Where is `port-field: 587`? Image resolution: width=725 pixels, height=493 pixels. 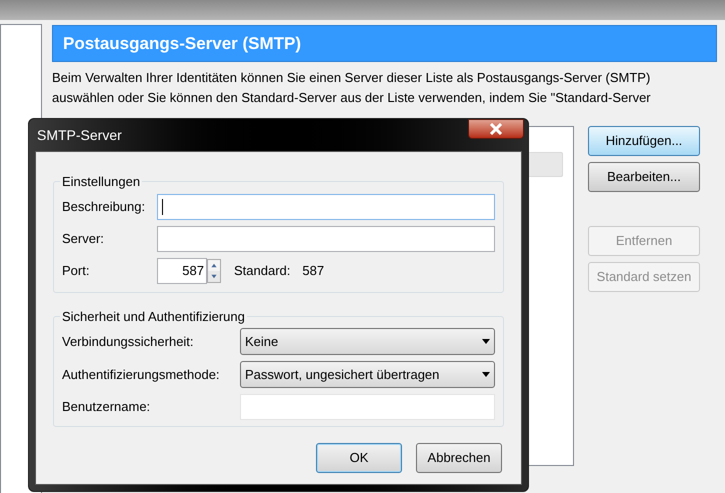
port-field: 587 is located at coordinates (182, 271).